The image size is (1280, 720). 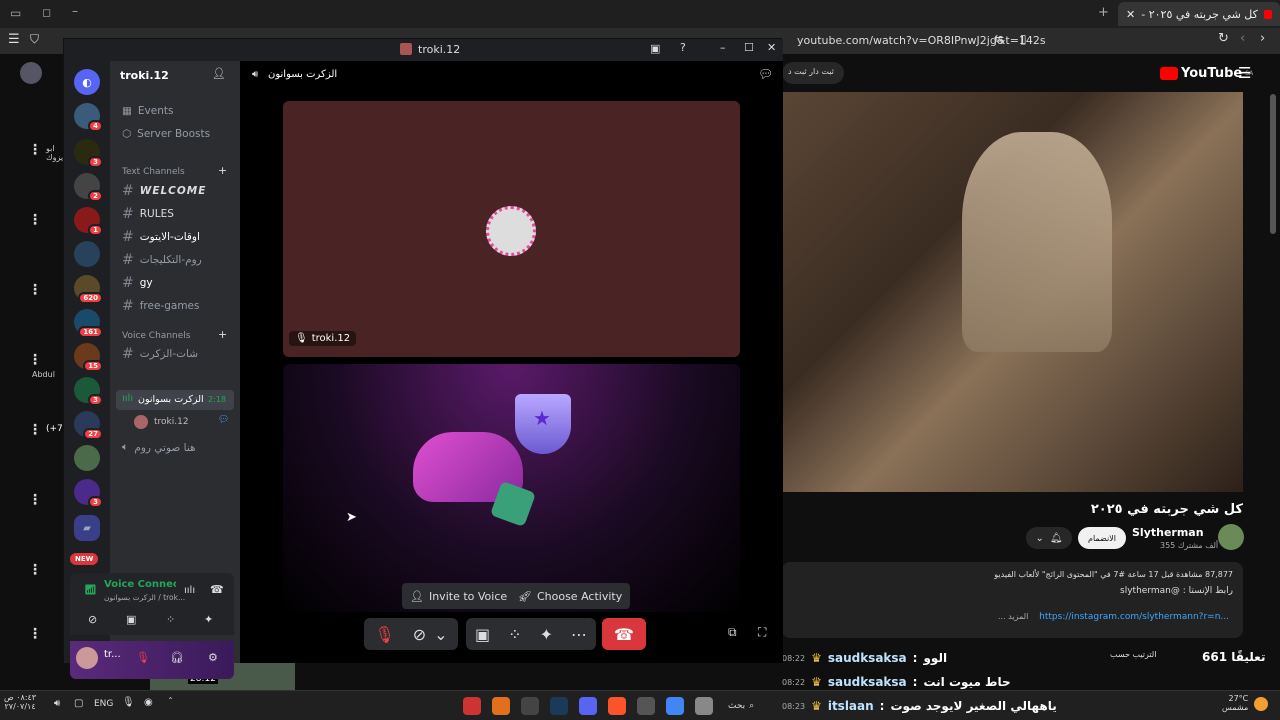 What do you see at coordinates (1013, 616) in the screenshot?
I see `more-link: ... المزيد` at bounding box center [1013, 616].